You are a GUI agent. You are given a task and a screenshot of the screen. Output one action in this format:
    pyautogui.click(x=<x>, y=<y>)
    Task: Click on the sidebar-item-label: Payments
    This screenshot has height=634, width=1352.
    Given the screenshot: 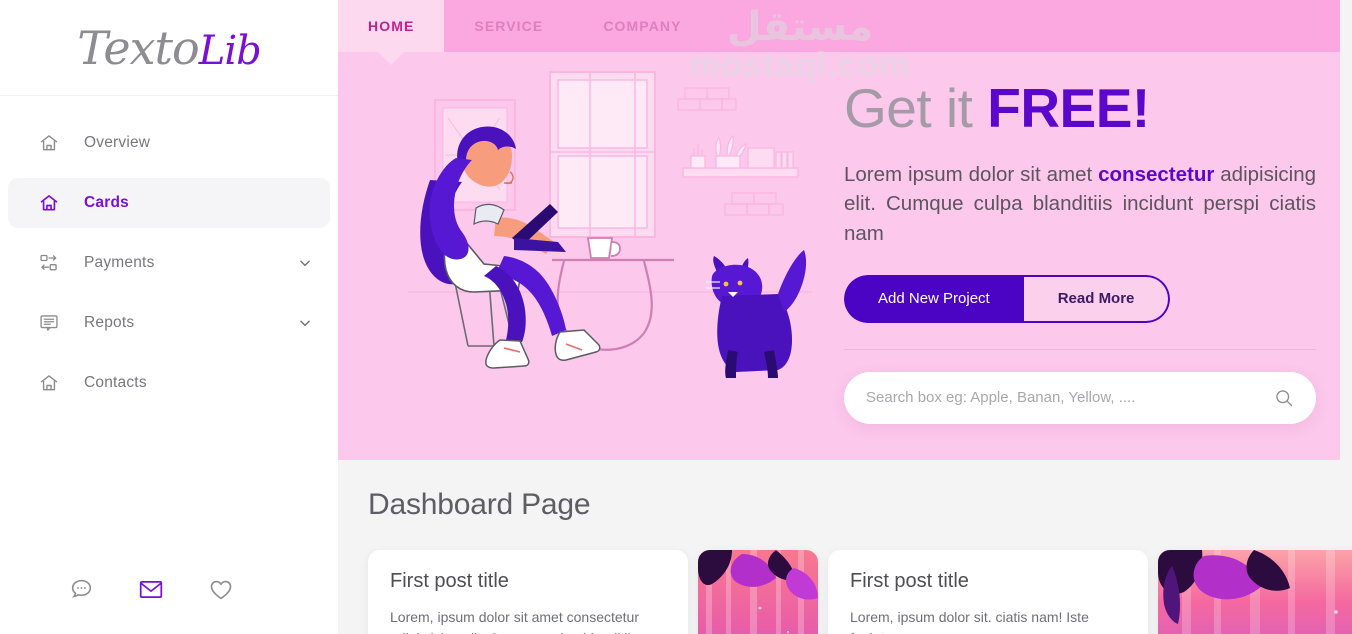 What is the action you would take?
    pyautogui.click(x=119, y=262)
    